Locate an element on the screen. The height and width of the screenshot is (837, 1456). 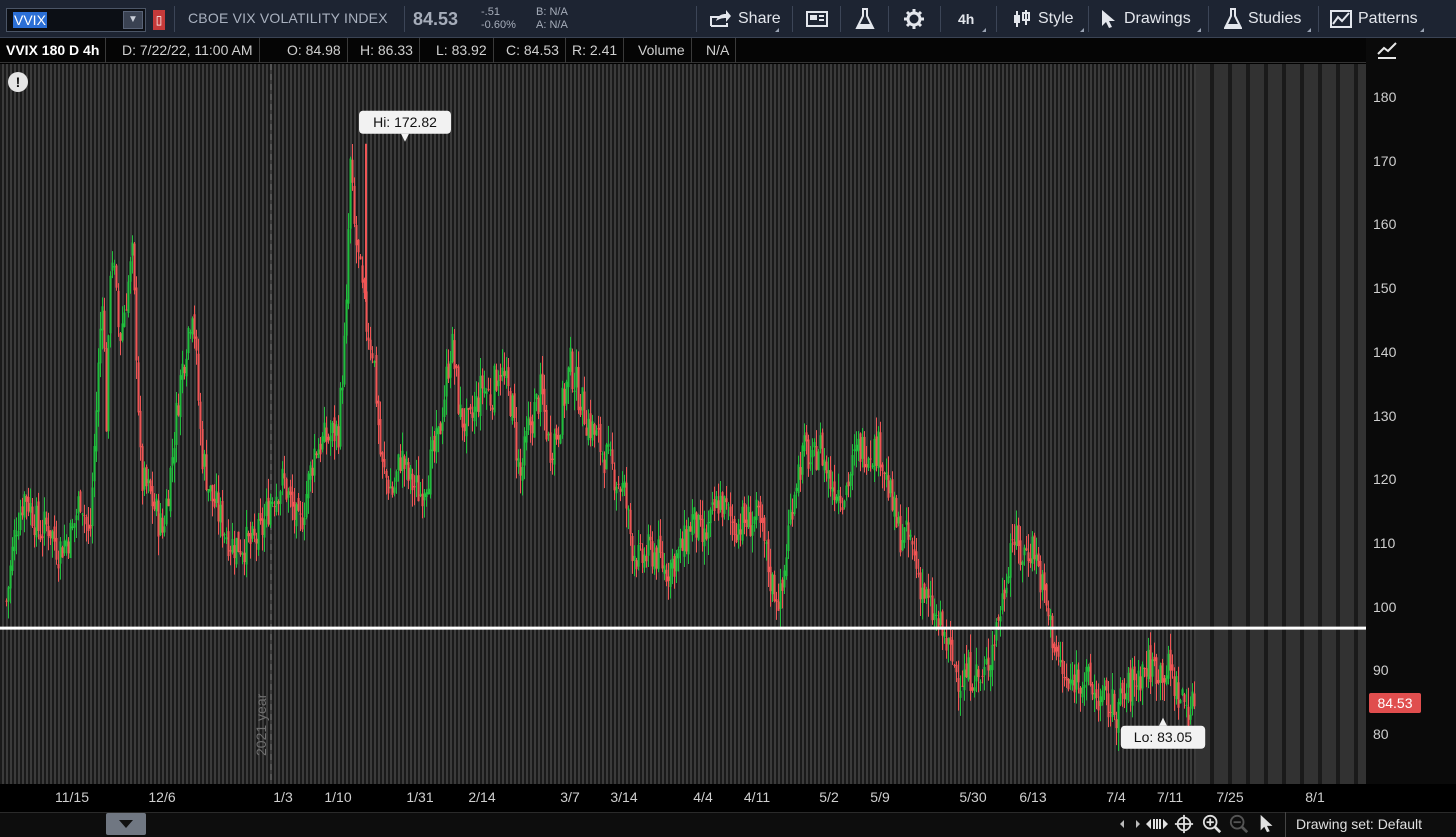
bid-ask-block: B: N/A A: N/A is located at coordinates (552, 19).